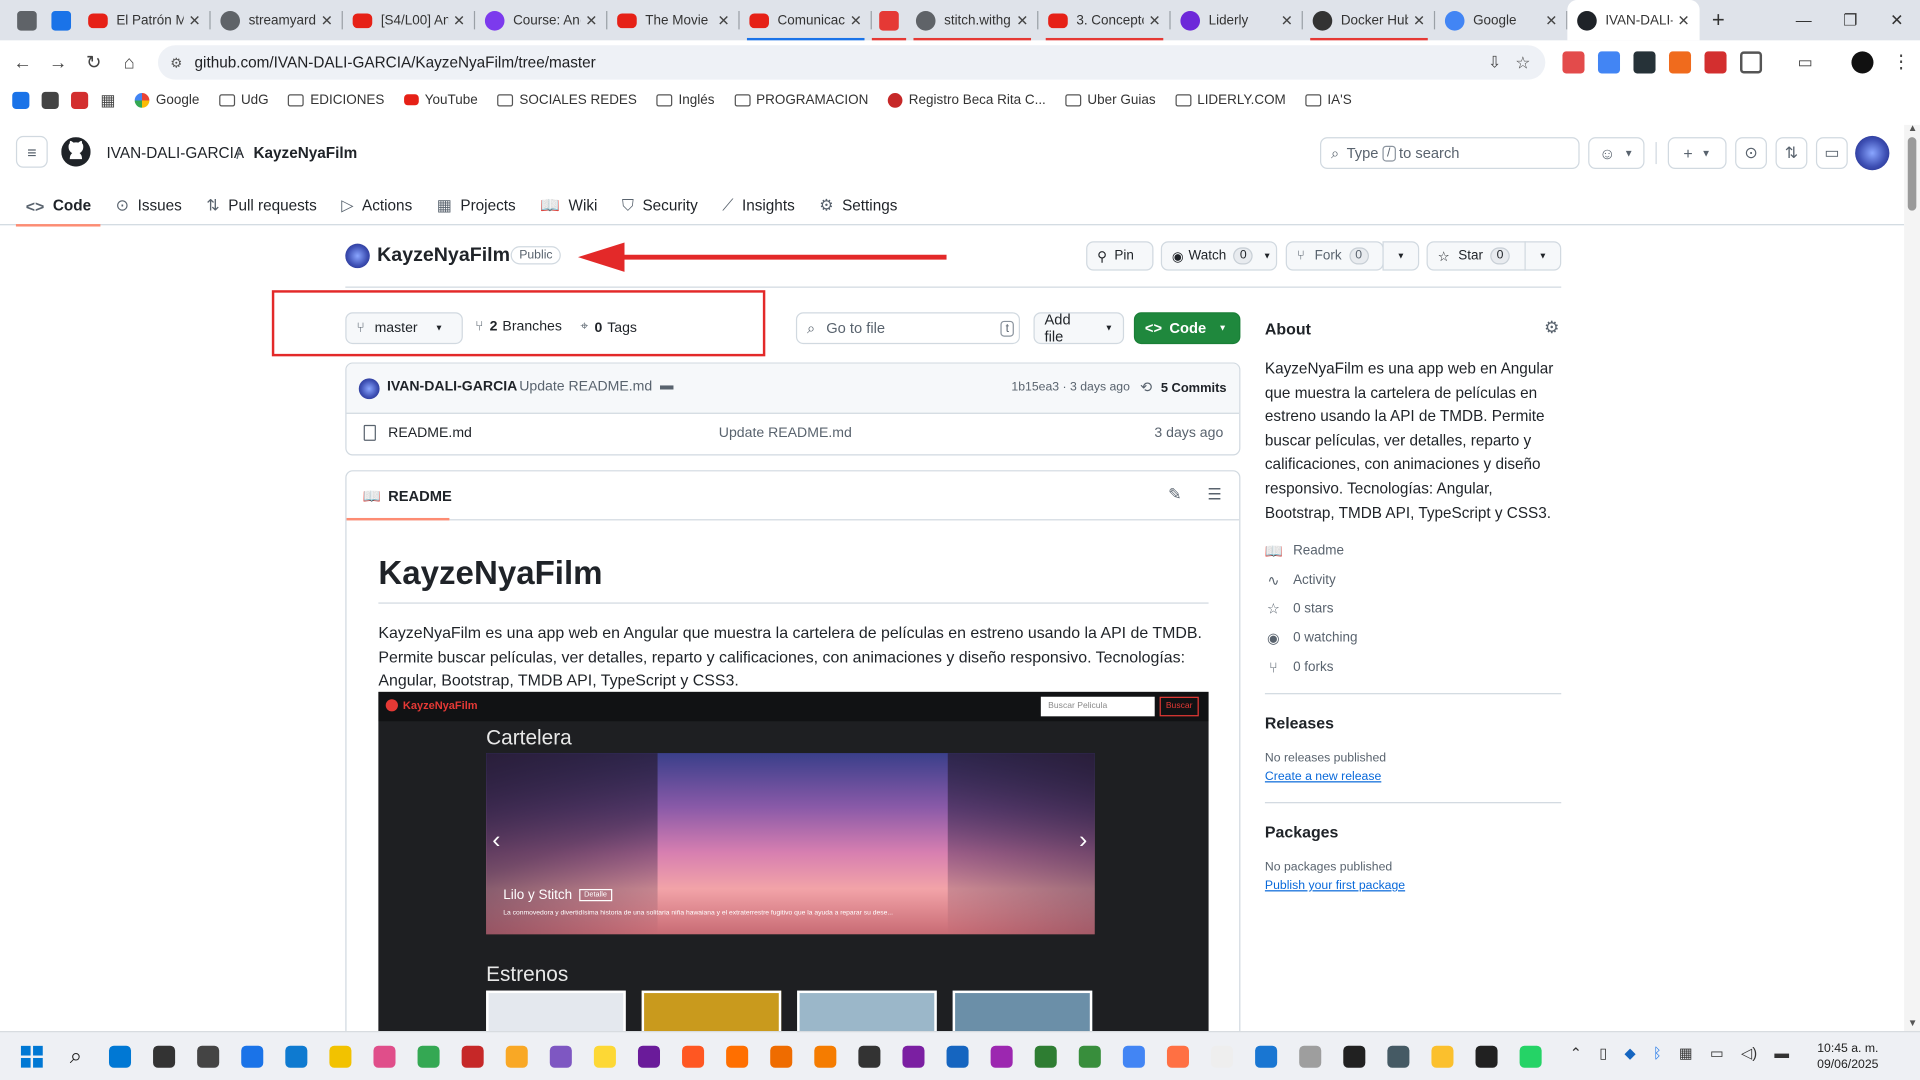  What do you see at coordinates (1335, 885) in the screenshot?
I see `publish-package-link: Publish your first package` at bounding box center [1335, 885].